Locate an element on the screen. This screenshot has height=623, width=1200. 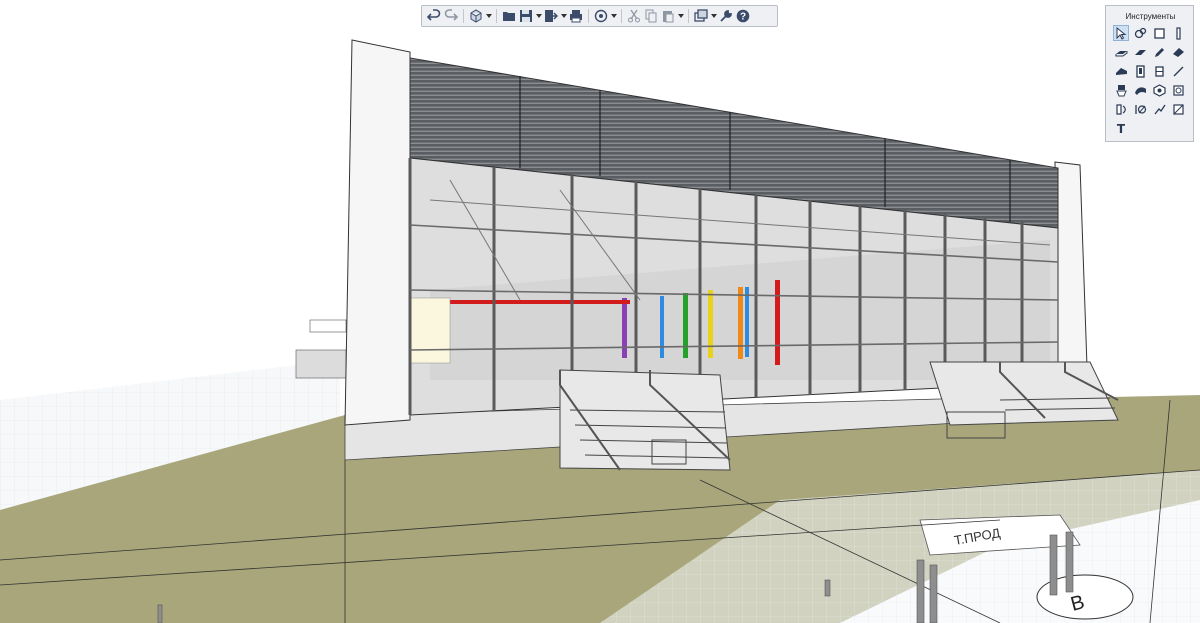
paste-icon is located at coordinates (668, 16).